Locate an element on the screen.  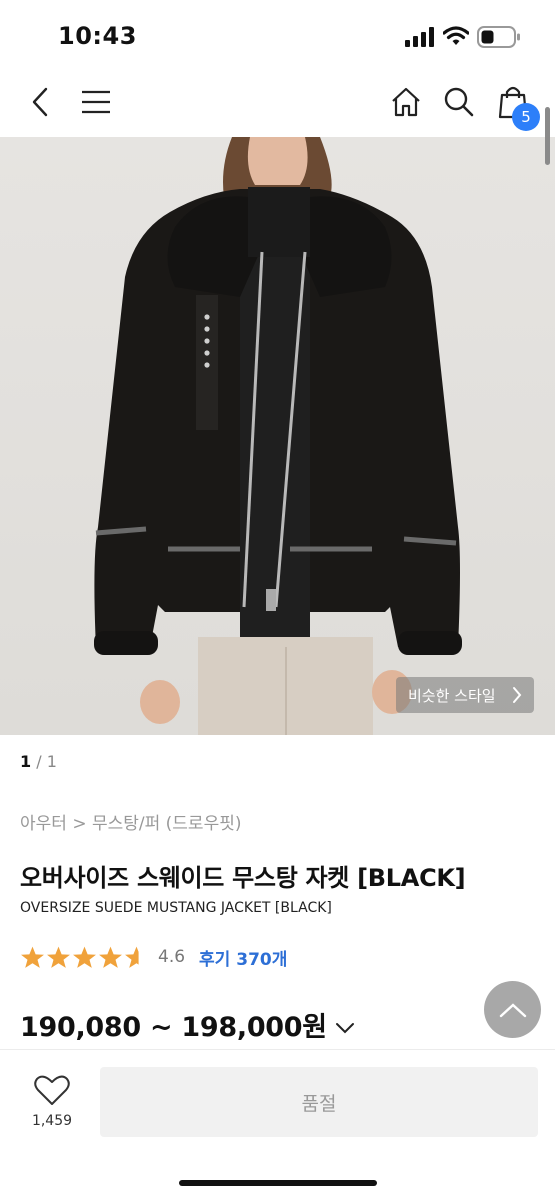
image-pager: 1 / 1 is located at coordinates (38, 761).